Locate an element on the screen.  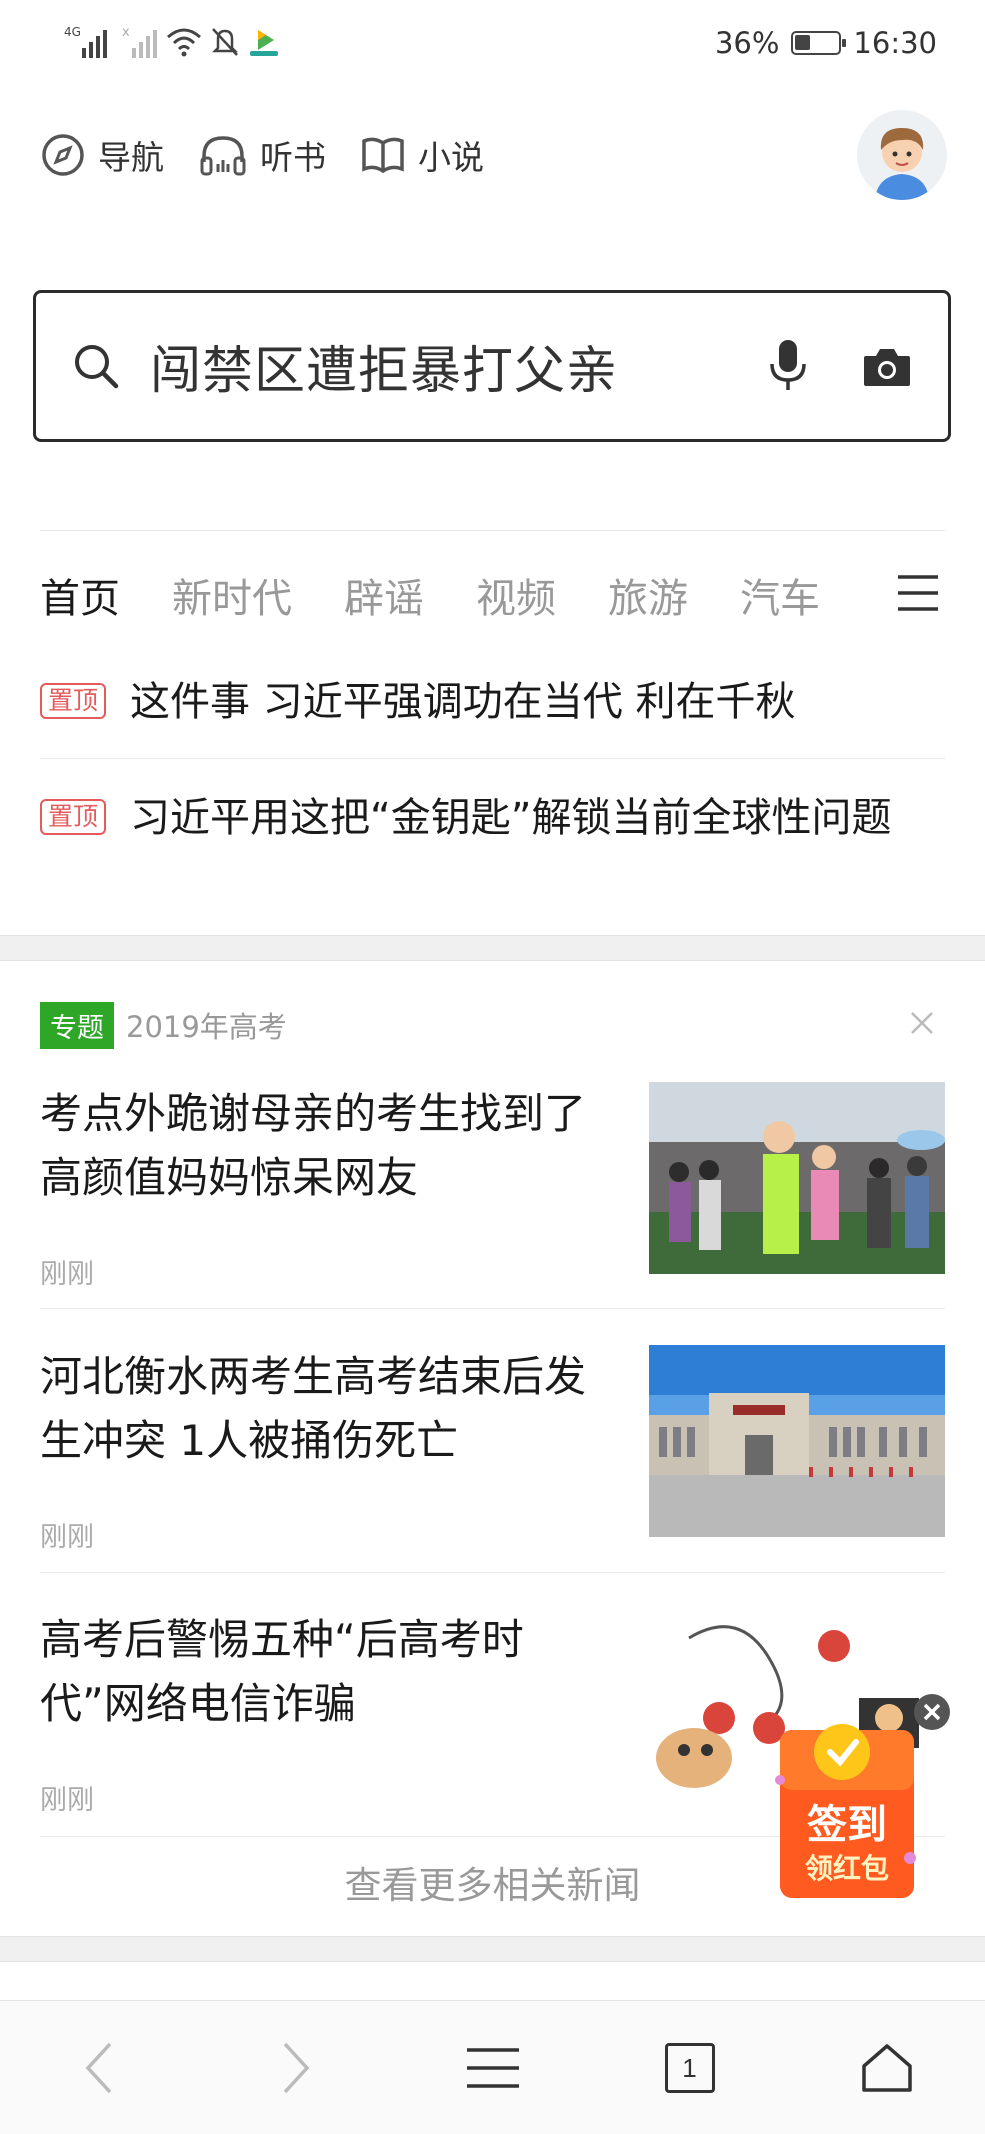
signin-badge-graphic: 签到 领红包 is located at coordinates (862, 1796).